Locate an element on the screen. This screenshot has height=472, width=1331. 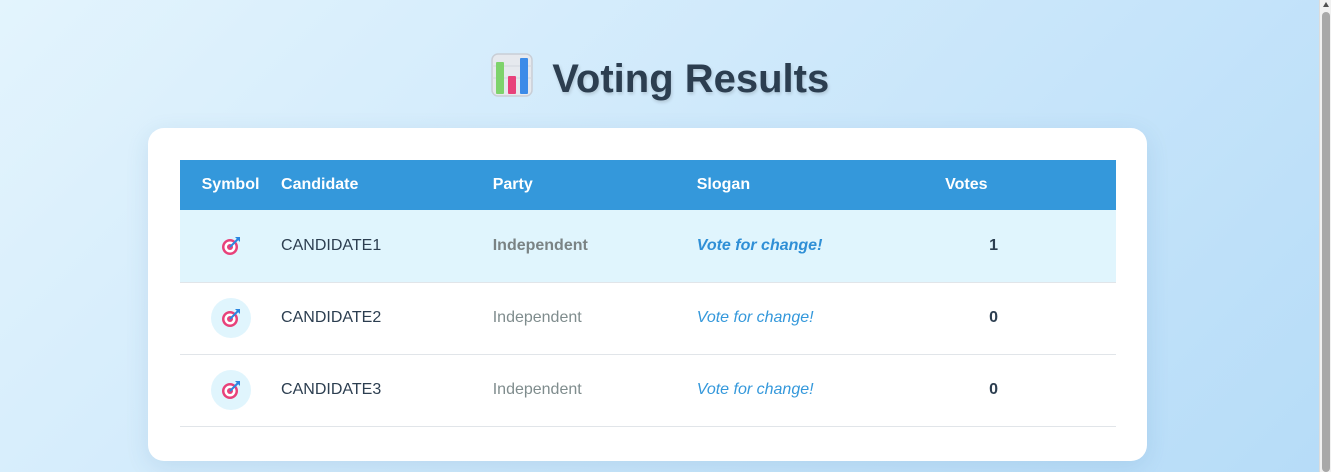
candidate-name: CANDIDATE2 is located at coordinates (331, 317).